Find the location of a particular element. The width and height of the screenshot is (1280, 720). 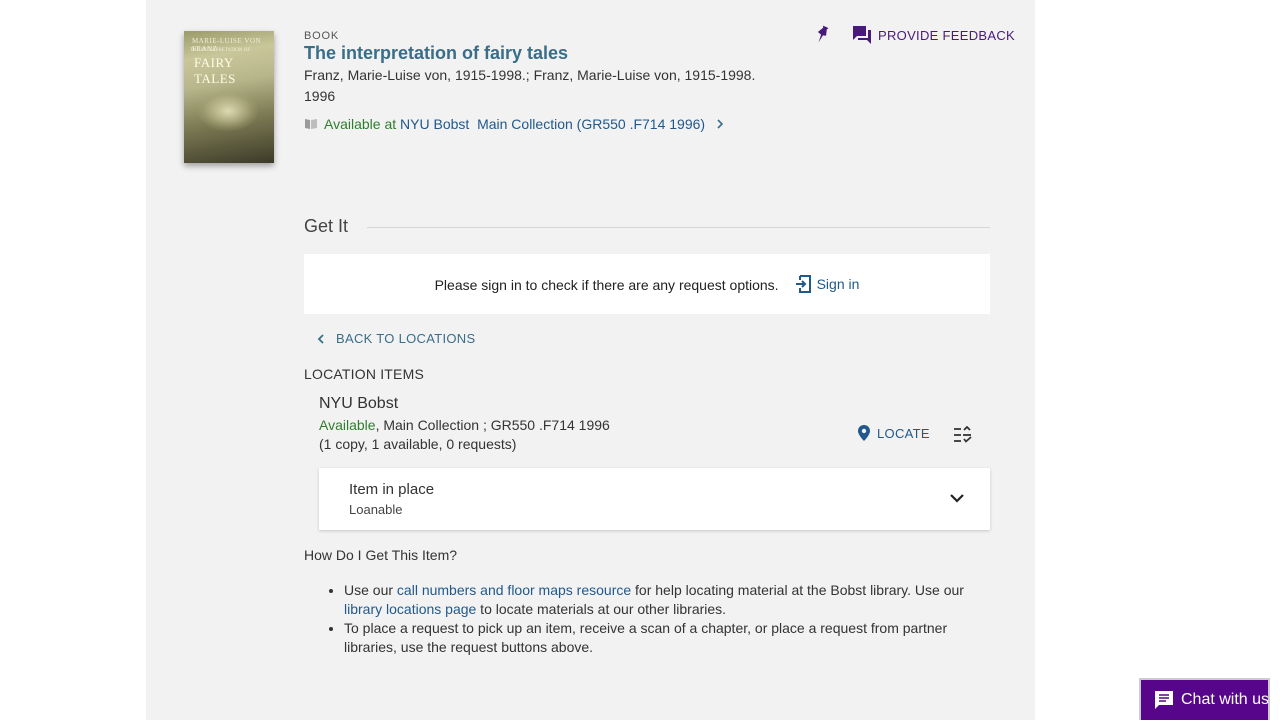

bullet-text: Use our is located at coordinates (370, 590).